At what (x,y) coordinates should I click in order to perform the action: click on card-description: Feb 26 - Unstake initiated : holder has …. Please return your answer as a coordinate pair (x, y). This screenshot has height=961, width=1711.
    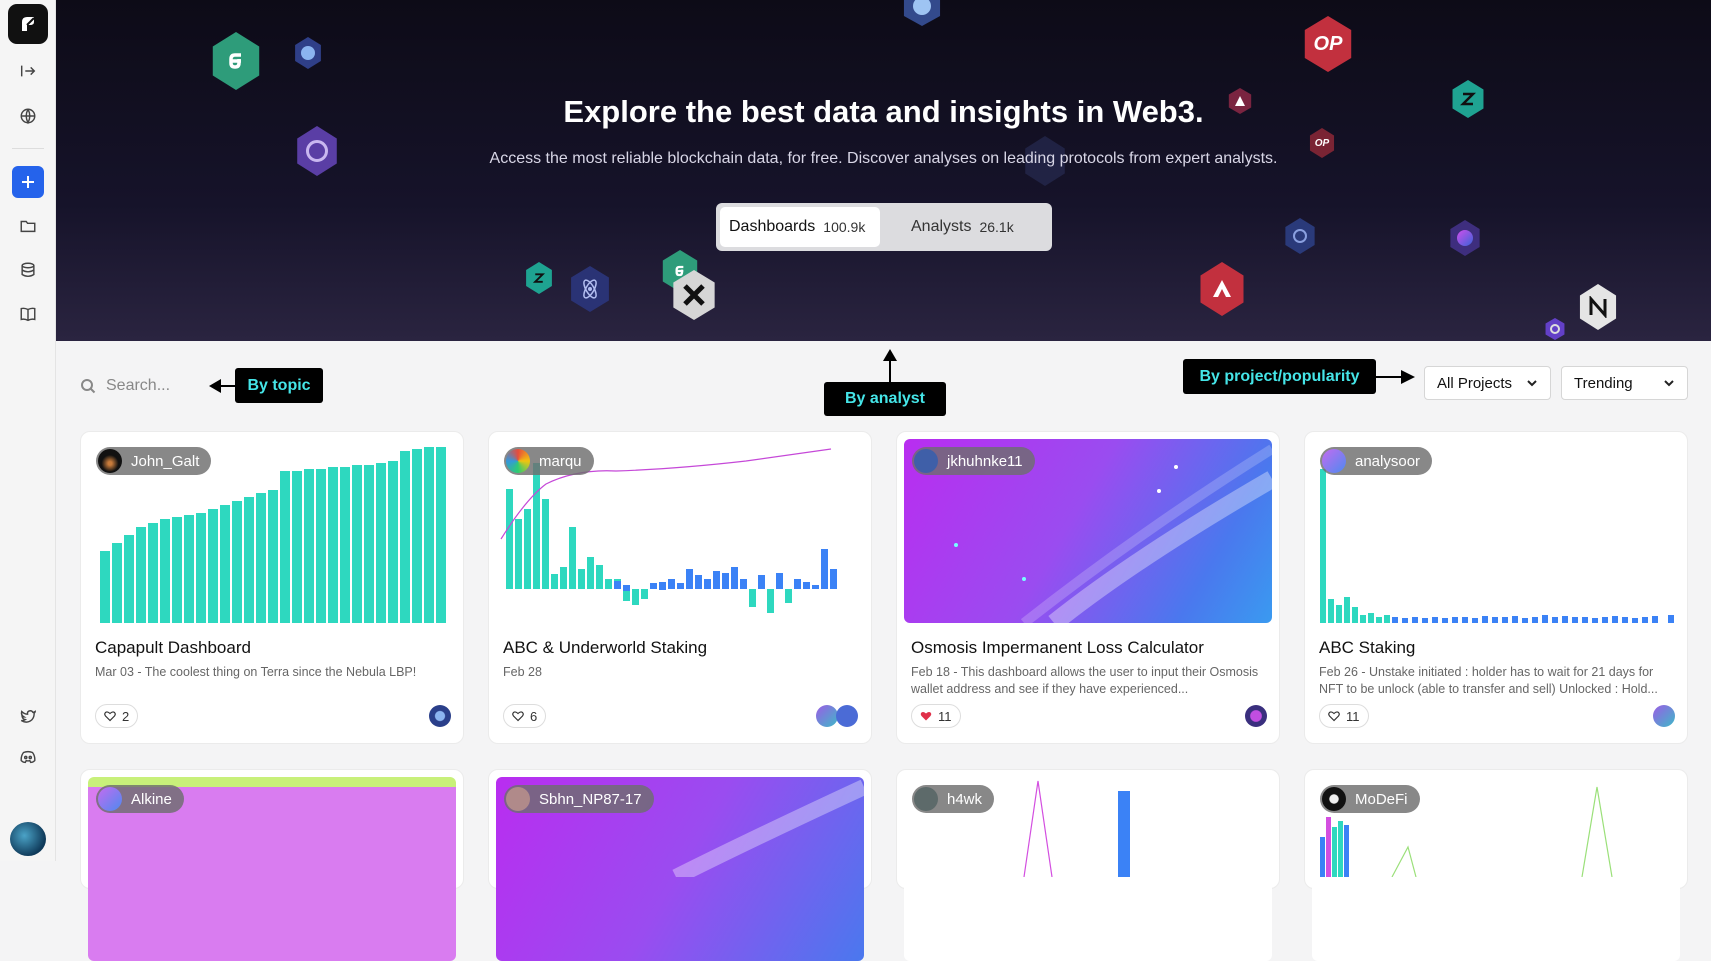
    Looking at the image, I should click on (1488, 680).